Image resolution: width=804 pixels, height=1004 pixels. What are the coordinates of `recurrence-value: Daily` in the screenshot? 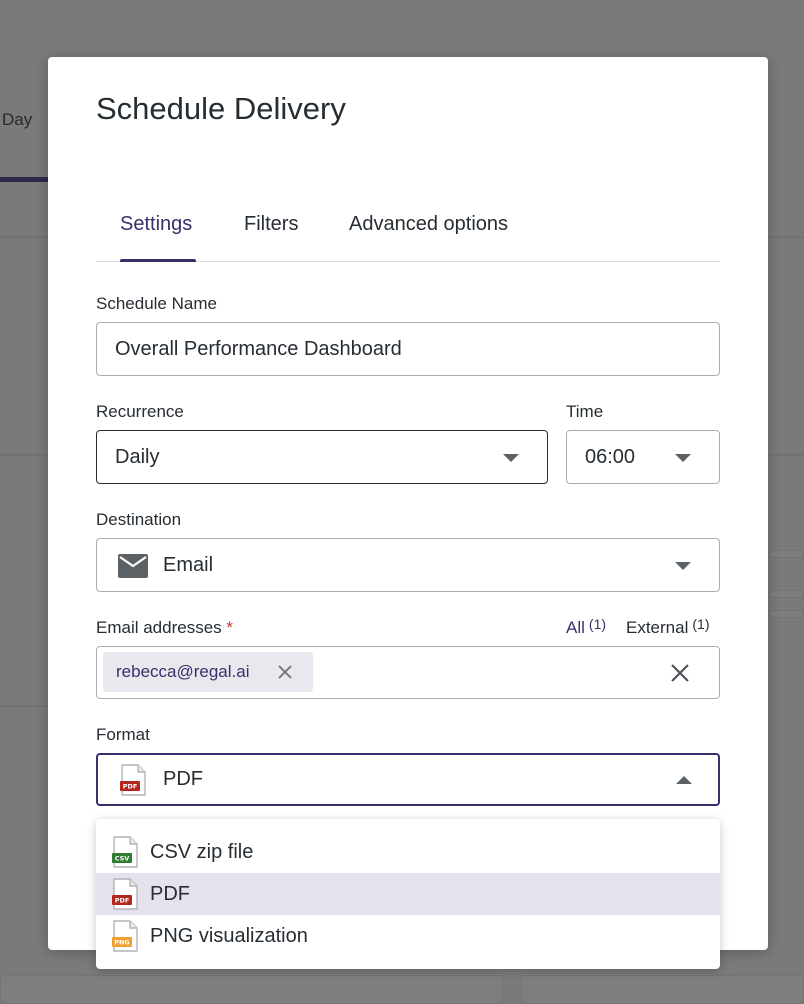 It's located at (137, 456).